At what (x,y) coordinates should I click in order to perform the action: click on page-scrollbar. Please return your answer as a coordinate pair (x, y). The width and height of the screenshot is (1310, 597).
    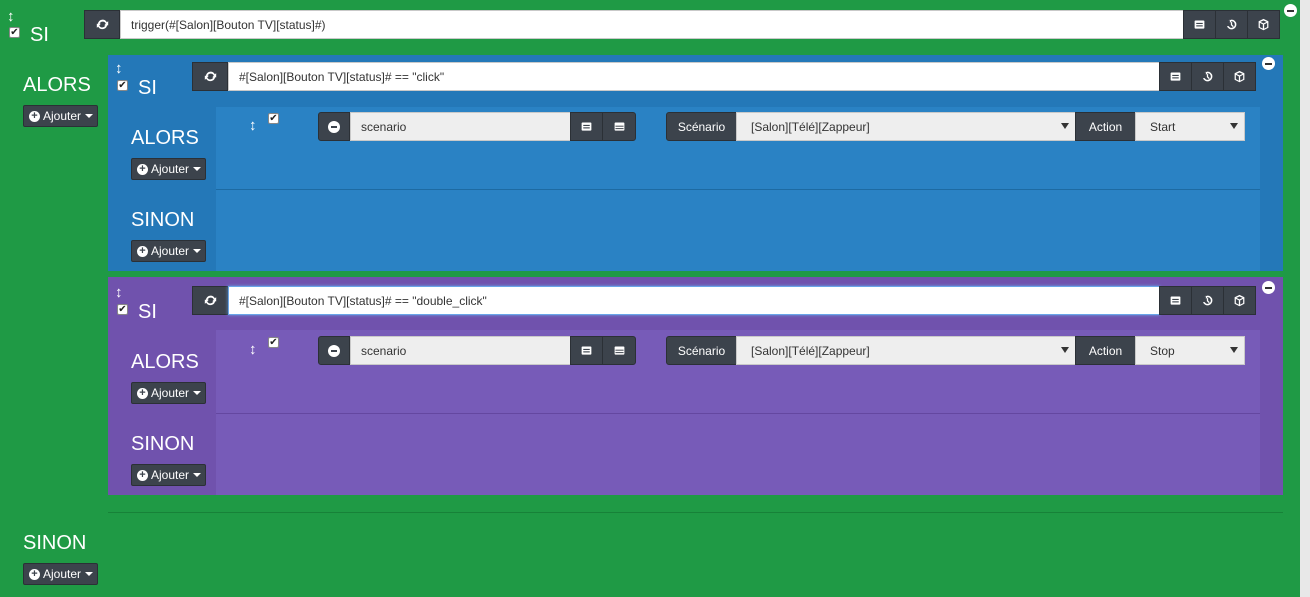
    Looking at the image, I should click on (1305, 298).